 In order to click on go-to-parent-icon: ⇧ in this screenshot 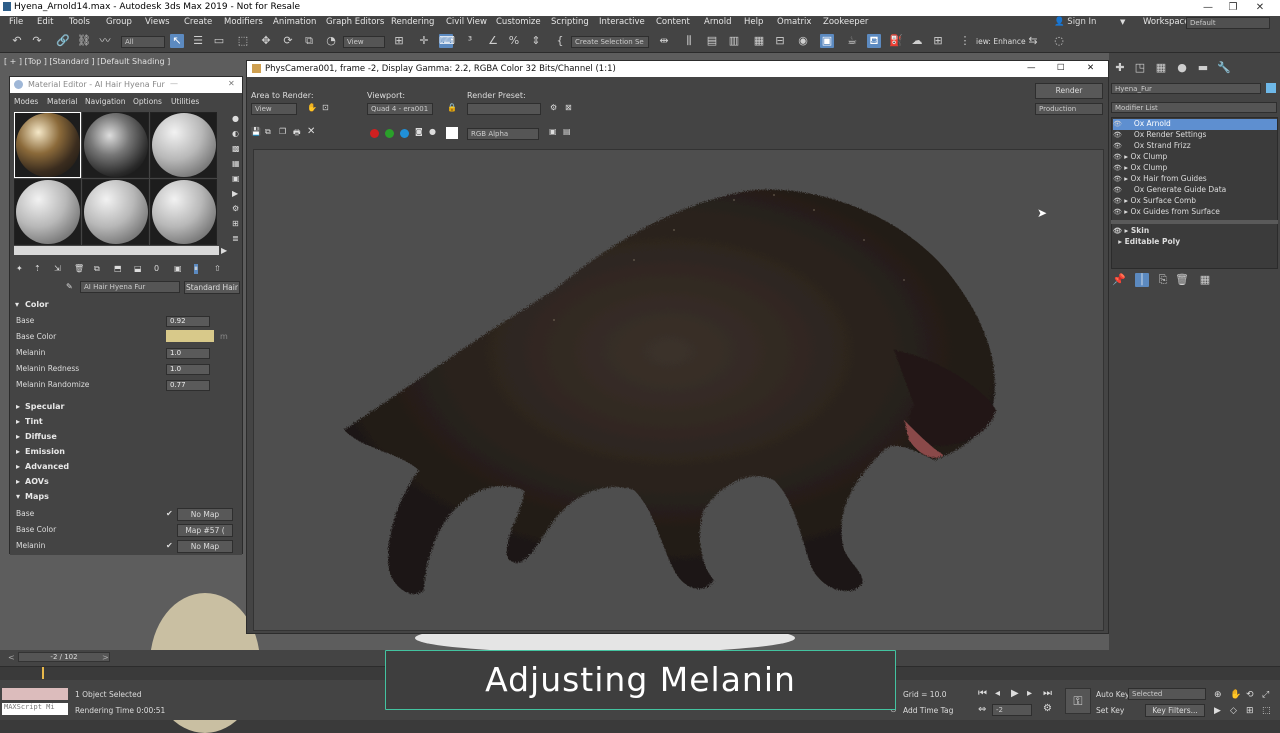, I will do `click(217, 268)`.